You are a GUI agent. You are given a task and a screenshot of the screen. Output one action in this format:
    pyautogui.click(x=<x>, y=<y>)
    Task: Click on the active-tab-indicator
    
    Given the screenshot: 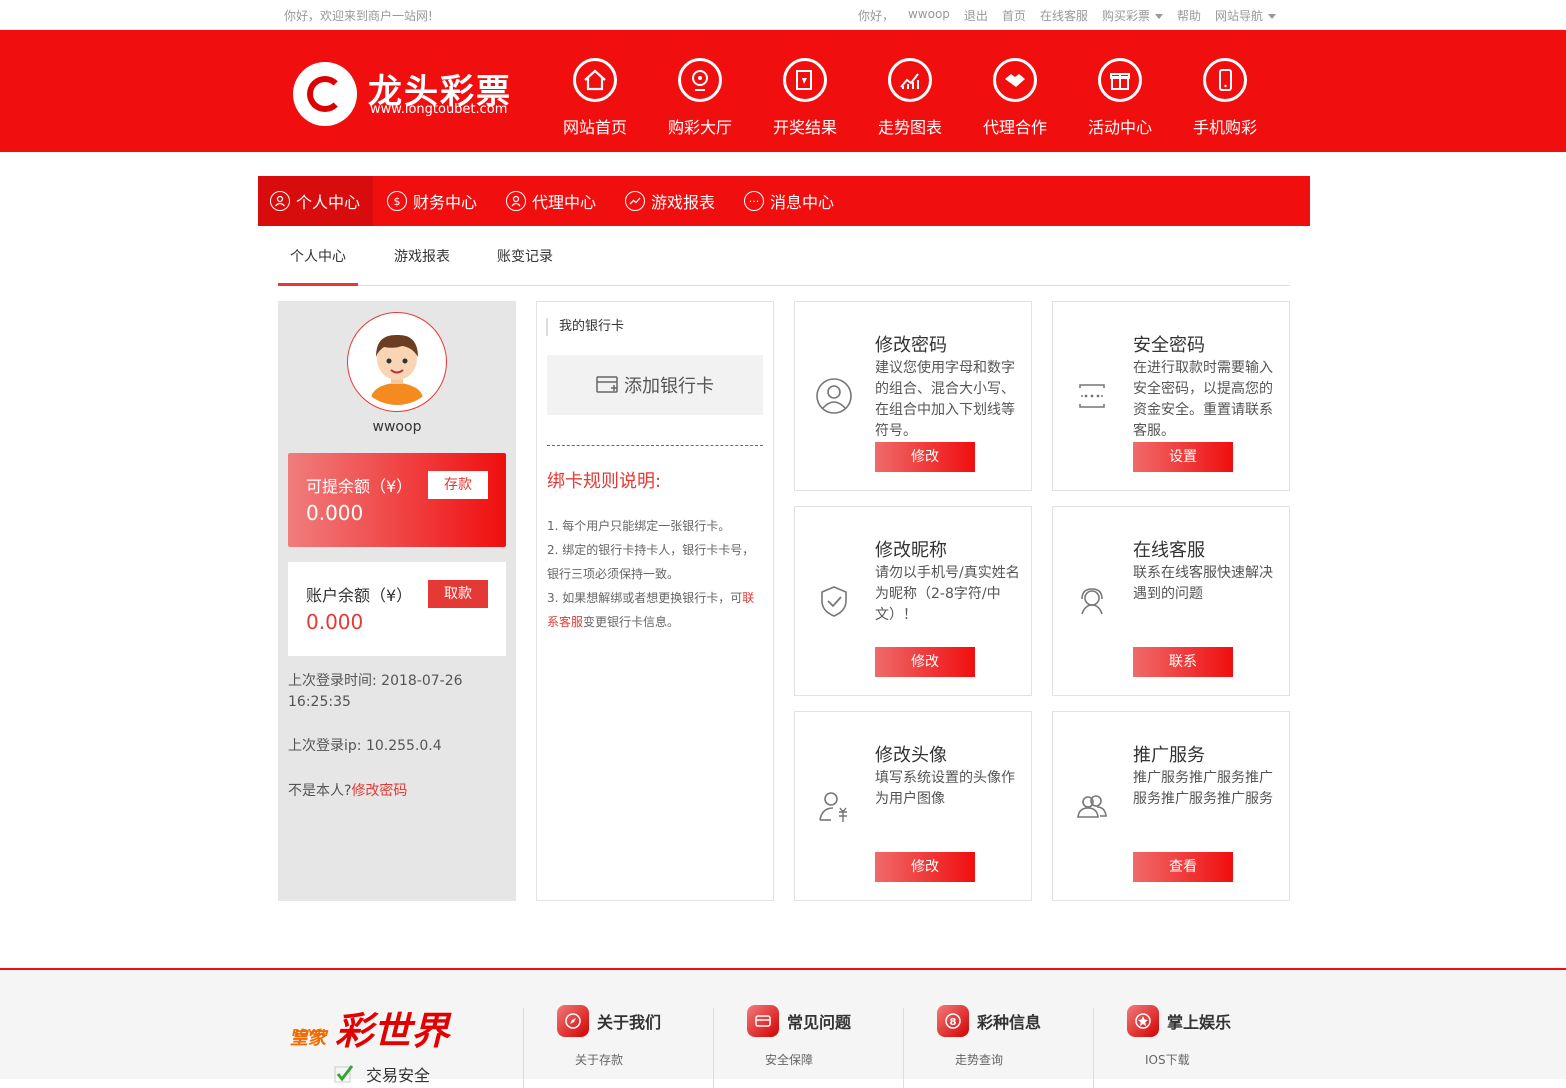 What is the action you would take?
    pyautogui.click(x=318, y=284)
    